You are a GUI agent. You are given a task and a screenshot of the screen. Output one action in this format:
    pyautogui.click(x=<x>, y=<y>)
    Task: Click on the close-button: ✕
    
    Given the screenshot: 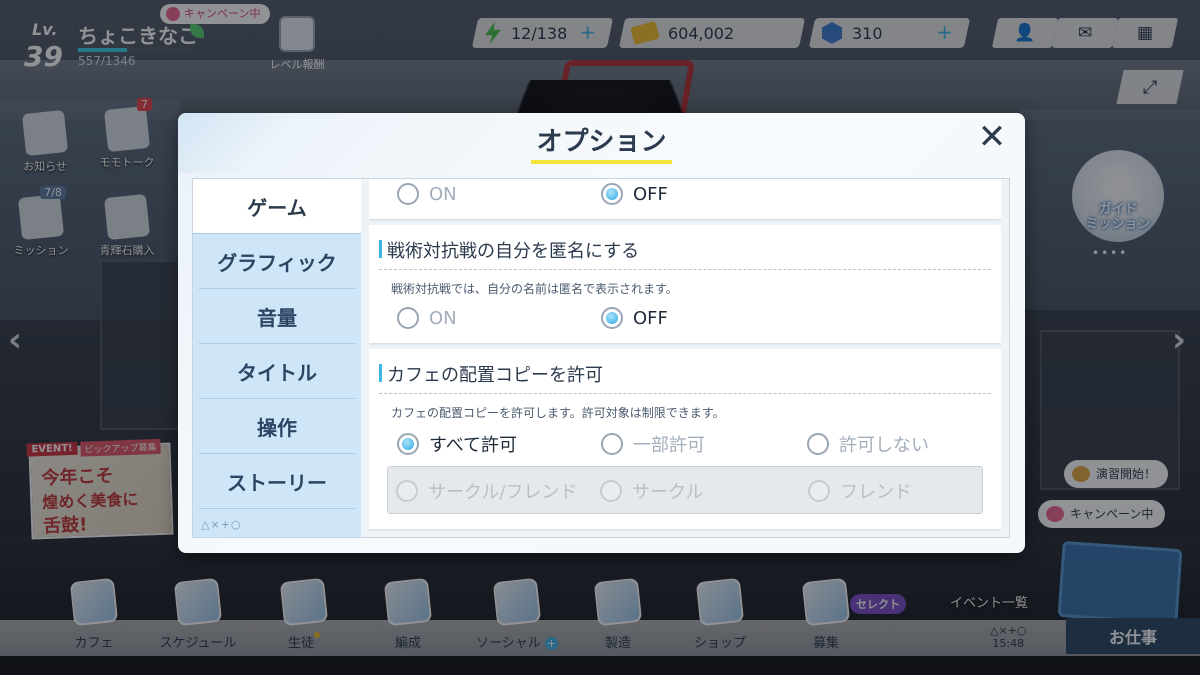 What is the action you would take?
    pyautogui.click(x=992, y=137)
    